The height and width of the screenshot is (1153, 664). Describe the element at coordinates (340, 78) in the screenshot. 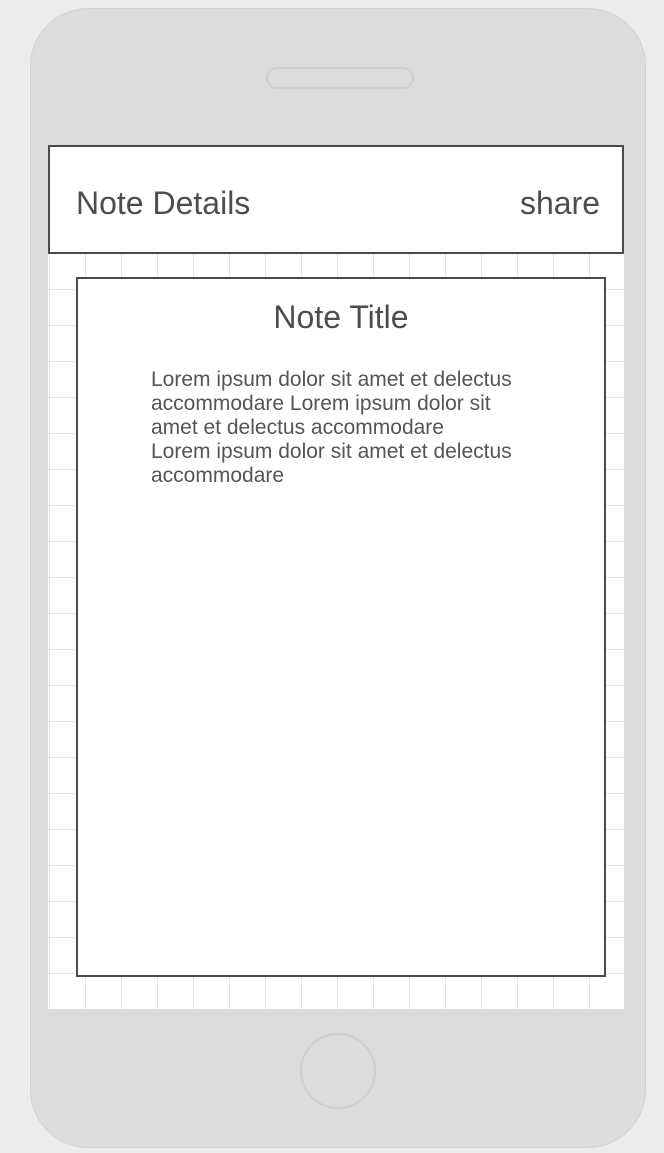

I see `speaker-grille` at that location.